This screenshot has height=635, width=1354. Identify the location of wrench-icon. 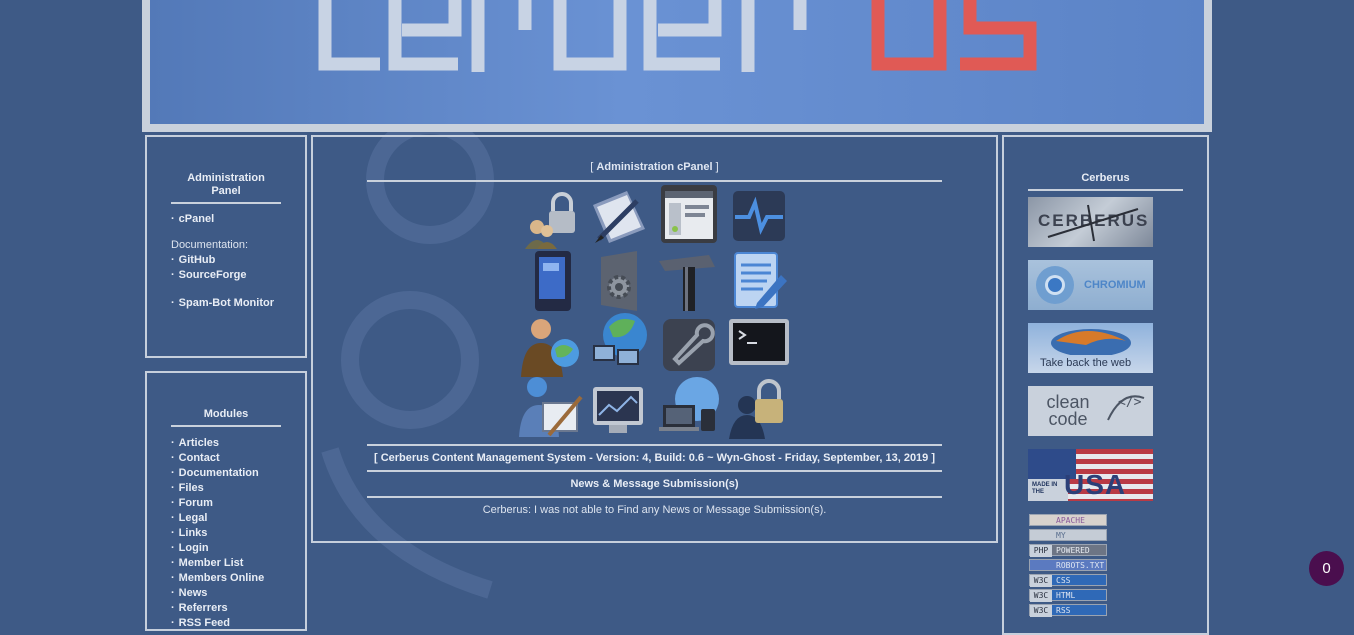
(689, 346).